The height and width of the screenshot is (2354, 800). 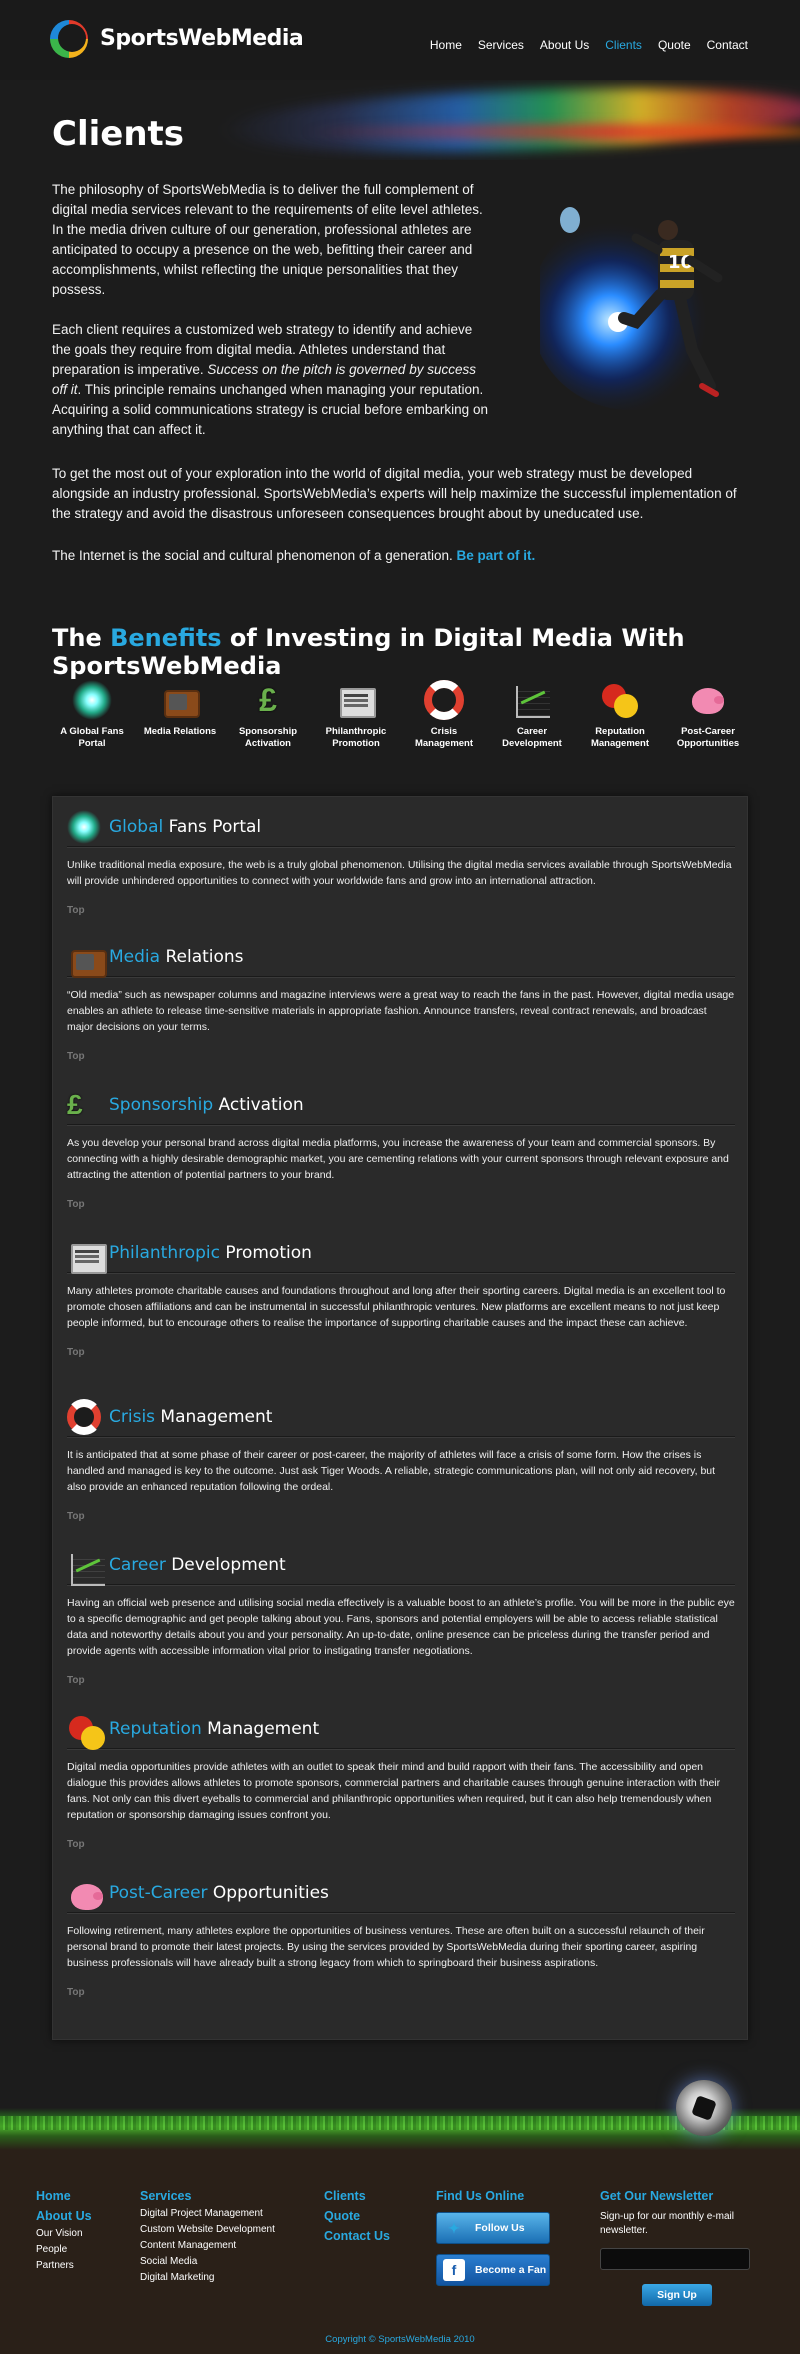 I want to click on nav-clients: Clients, so click(x=623, y=45).